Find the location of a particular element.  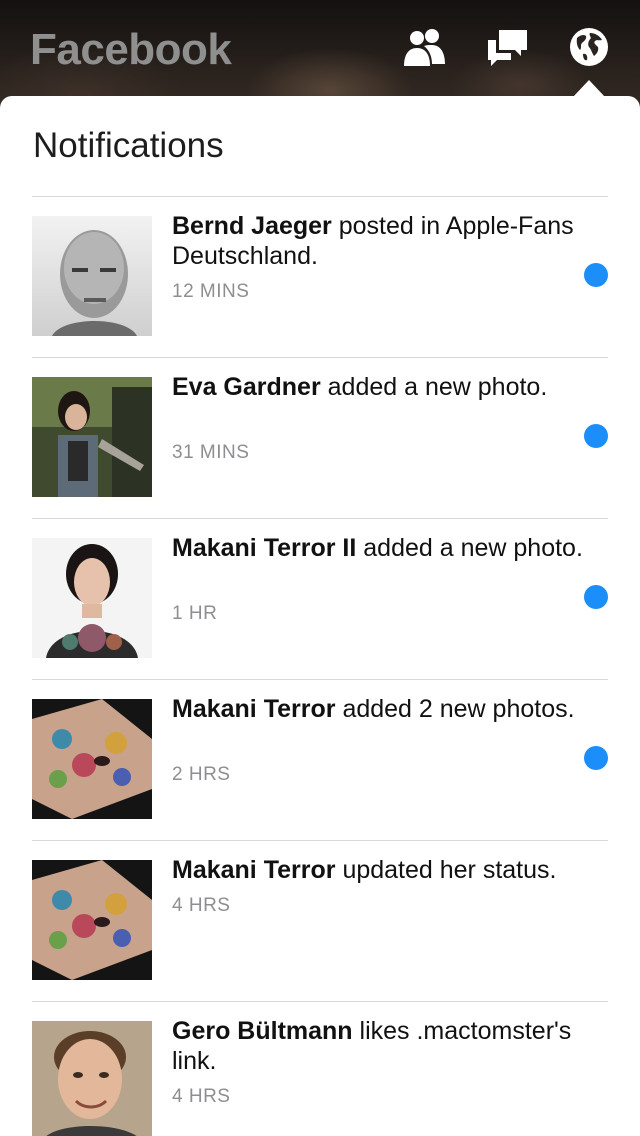

notifications-globe-icon is located at coordinates (589, 47).